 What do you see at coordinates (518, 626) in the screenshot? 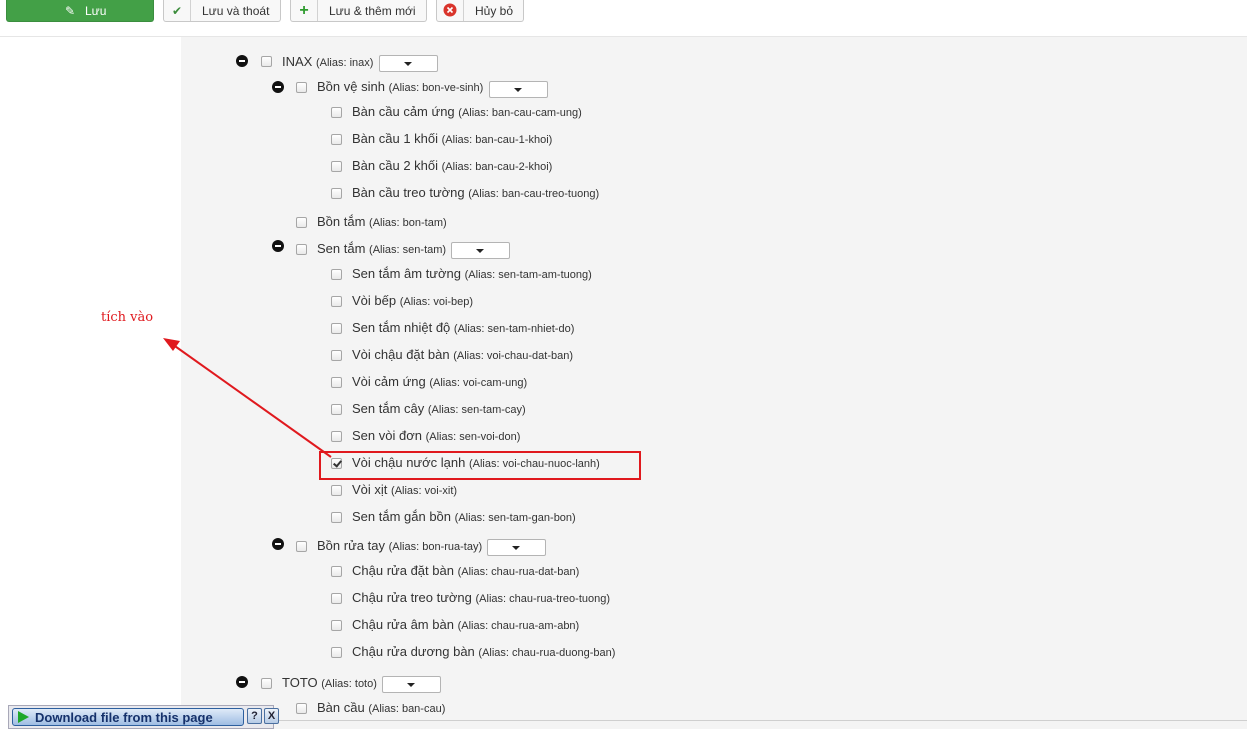
I see `node-alias: (Alias: chau-rua-am-abn)` at bounding box center [518, 626].